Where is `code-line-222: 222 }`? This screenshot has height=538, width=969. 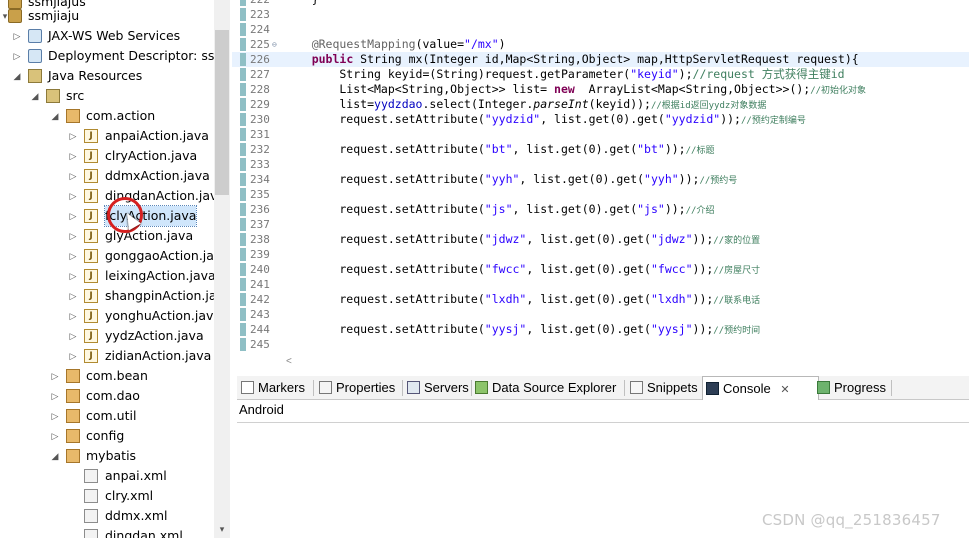
code-line-222: 222 } is located at coordinates (600, 3).